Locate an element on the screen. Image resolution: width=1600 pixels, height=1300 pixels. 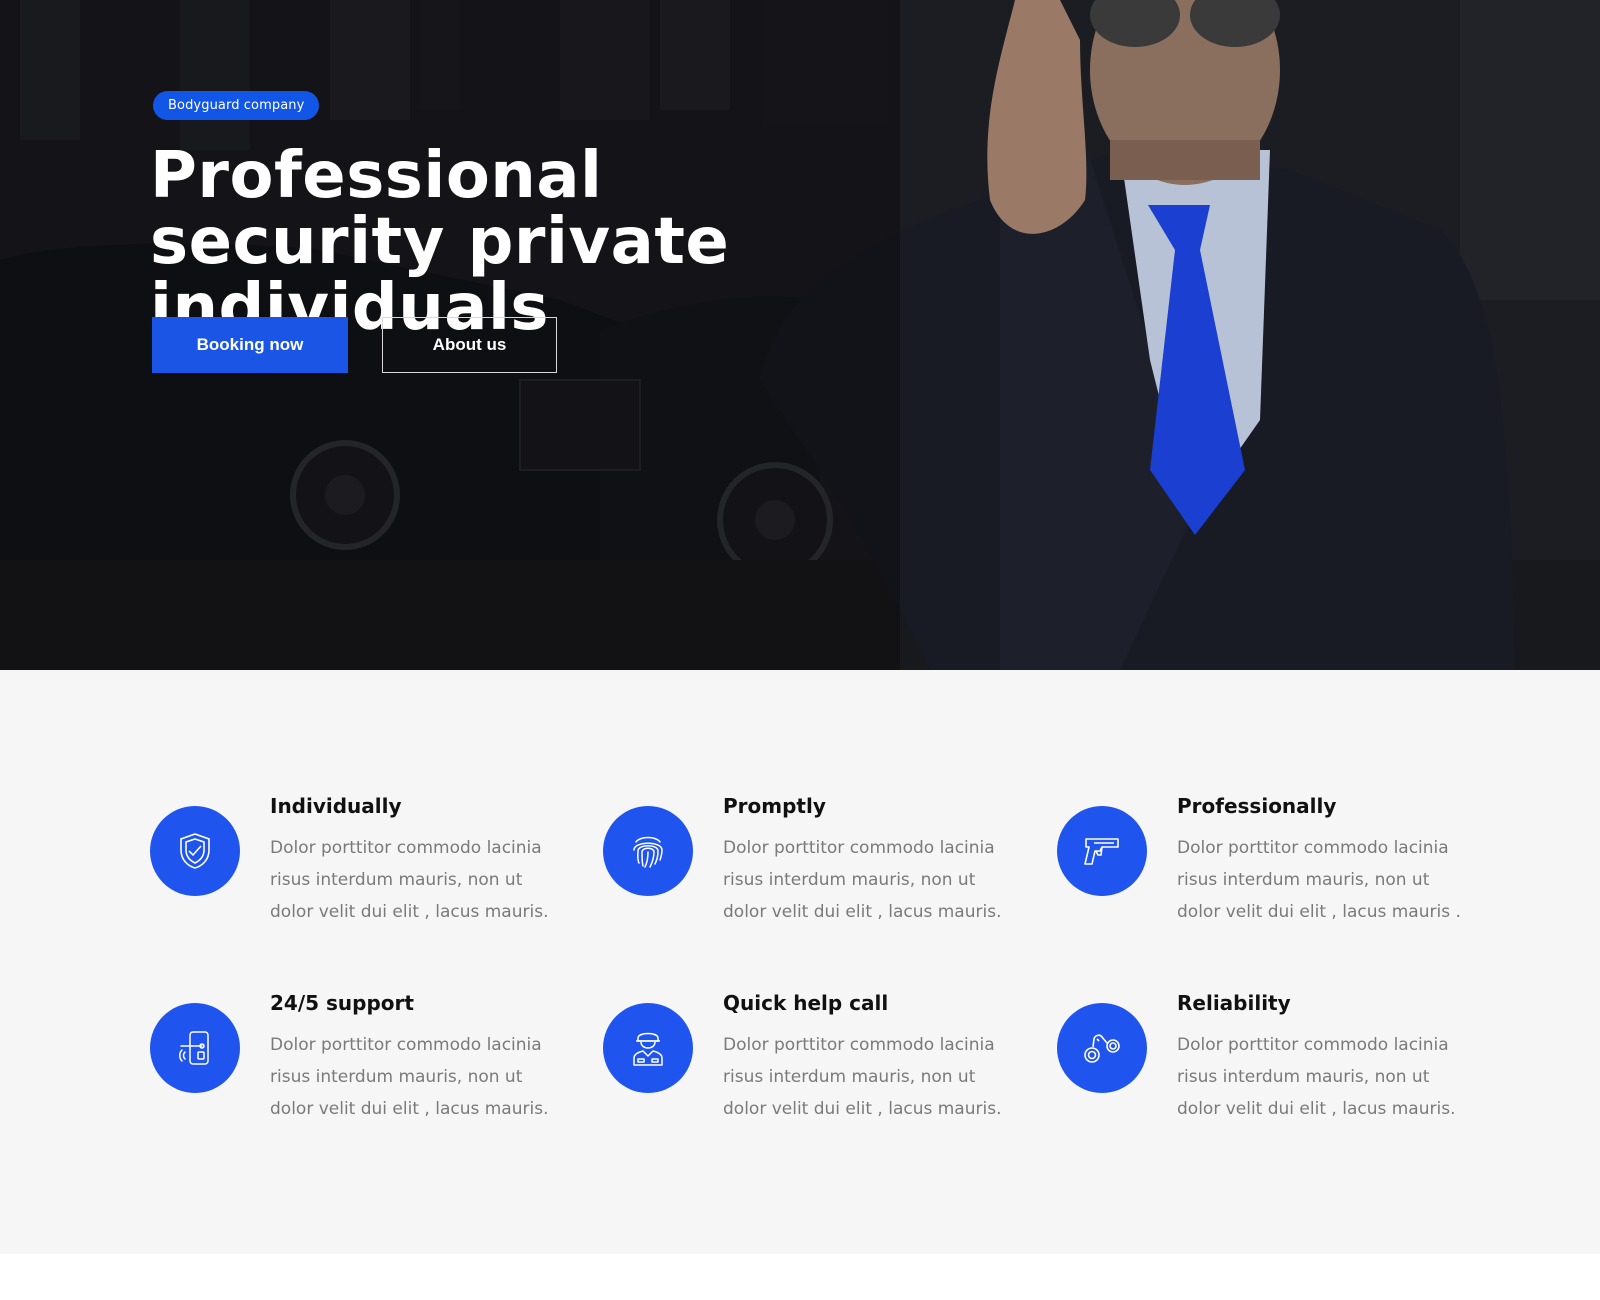
shield-check-icon is located at coordinates (195, 851).